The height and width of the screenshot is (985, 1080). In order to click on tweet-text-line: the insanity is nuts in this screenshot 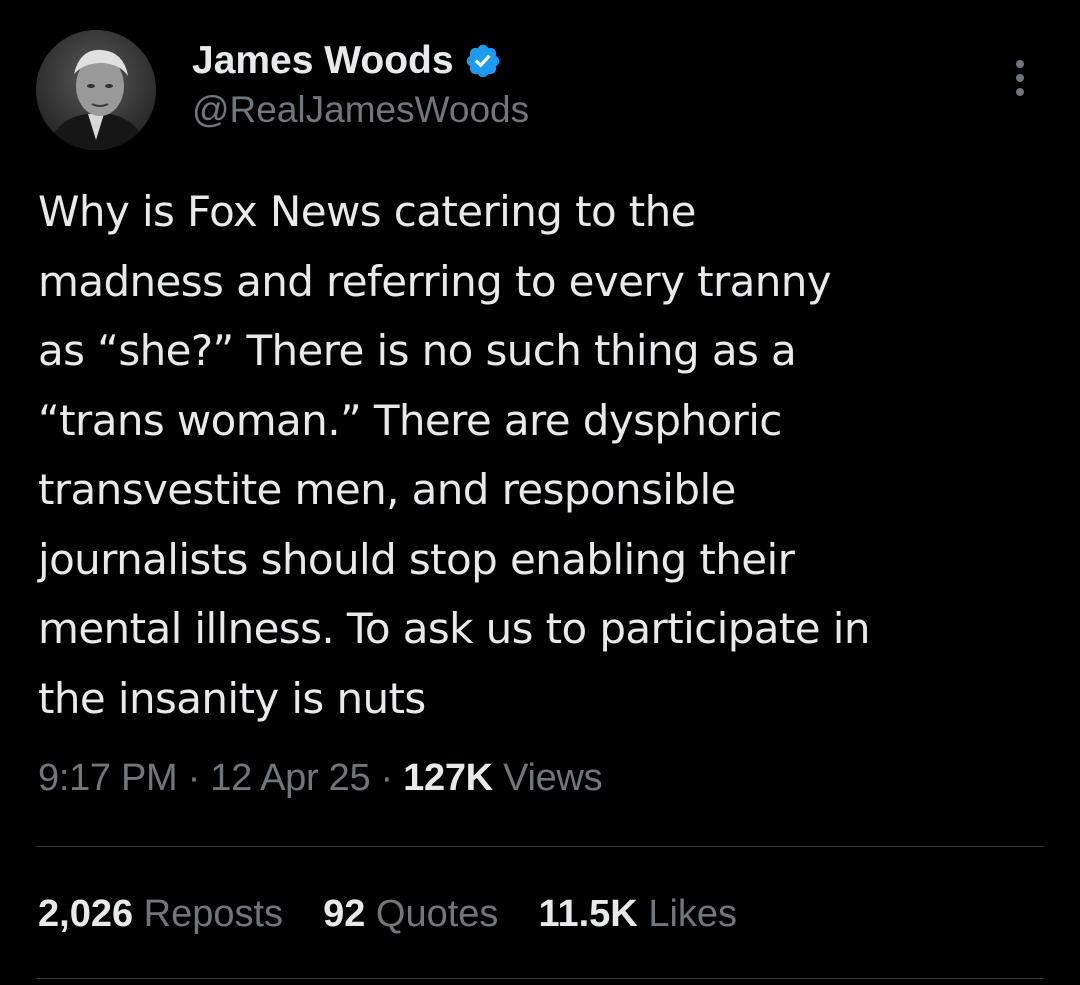, I will do `click(232, 698)`.